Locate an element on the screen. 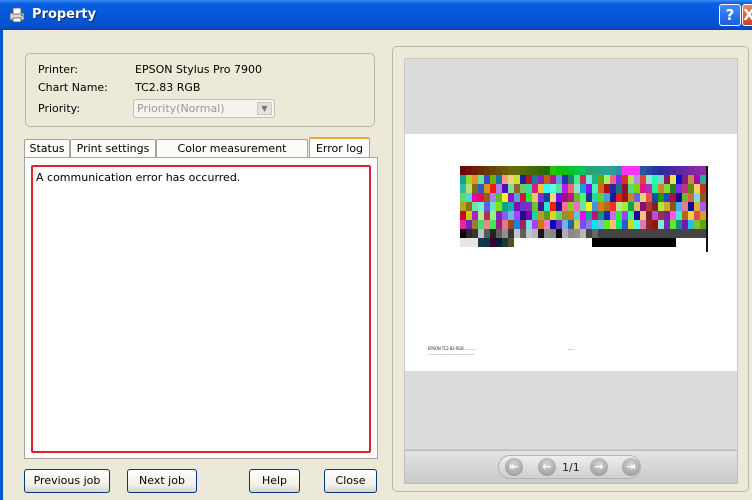 This screenshot has height=500, width=752. dropdown-arrow-icon: ▼ is located at coordinates (264, 108).